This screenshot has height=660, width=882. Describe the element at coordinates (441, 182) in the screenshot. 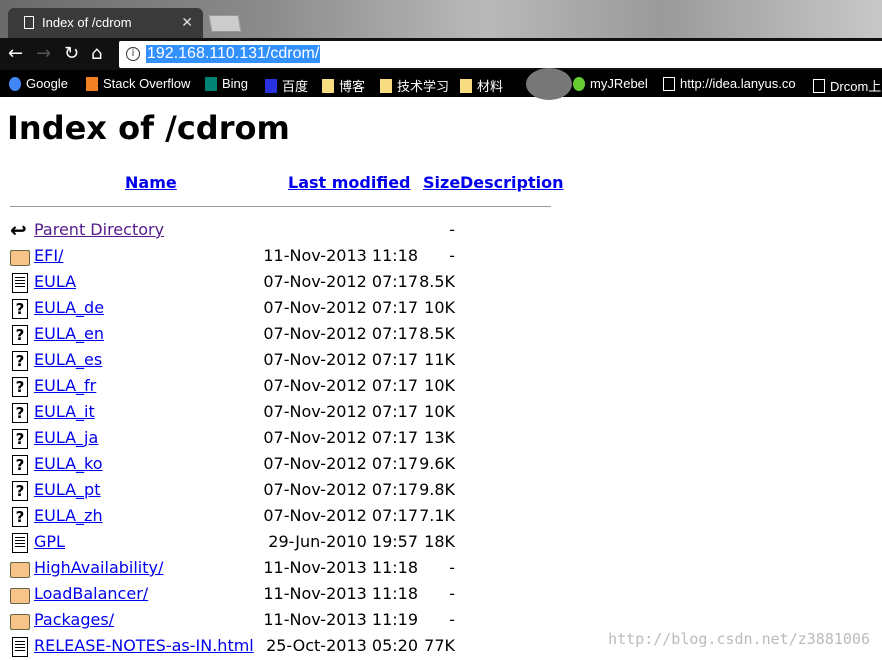

I see `sort-size-link: Size` at that location.